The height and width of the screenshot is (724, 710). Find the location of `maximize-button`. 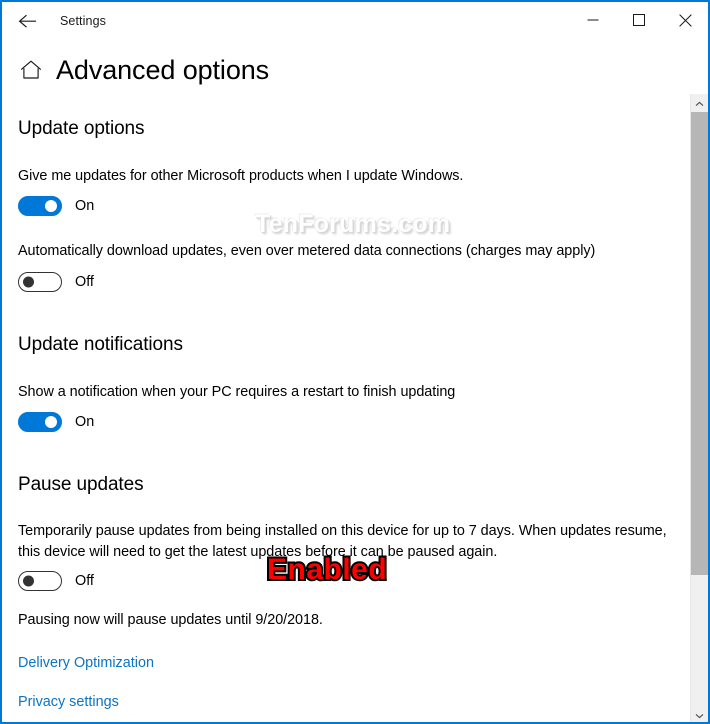

maximize-button is located at coordinates (639, 20).